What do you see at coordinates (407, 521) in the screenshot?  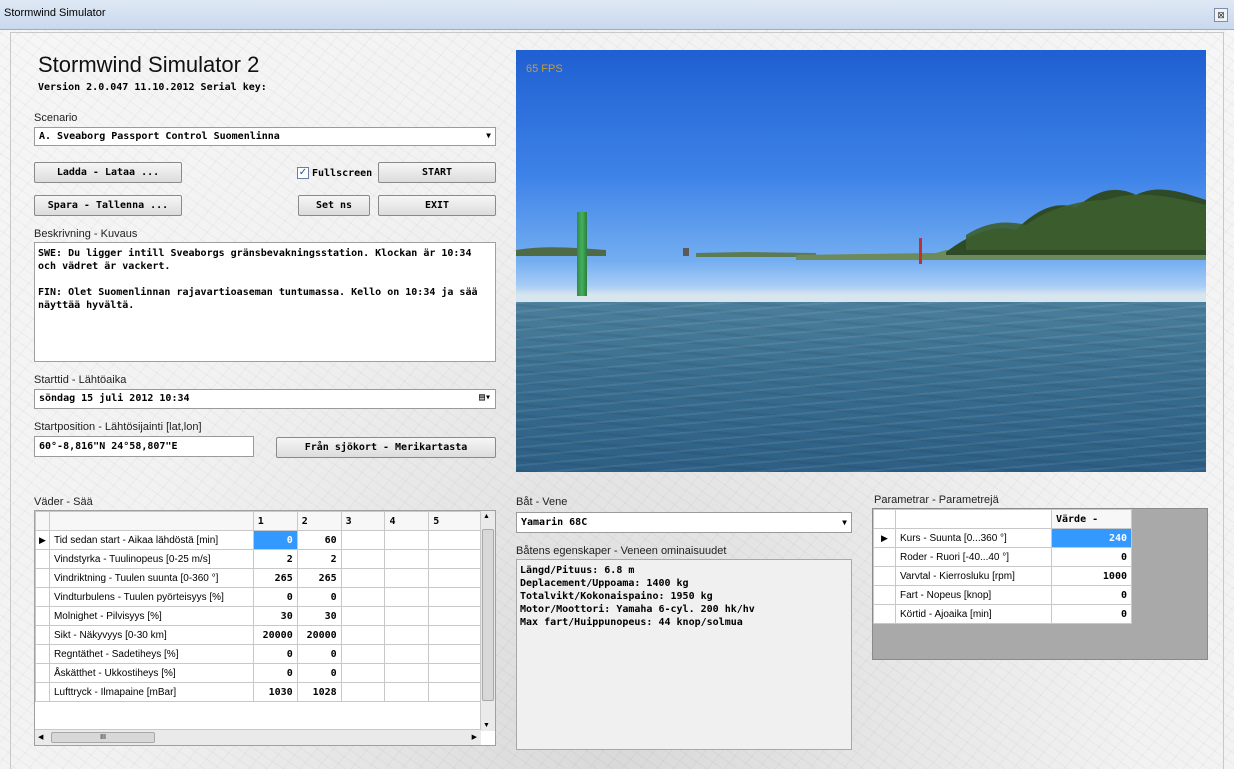 I see `column-header-4: 4` at bounding box center [407, 521].